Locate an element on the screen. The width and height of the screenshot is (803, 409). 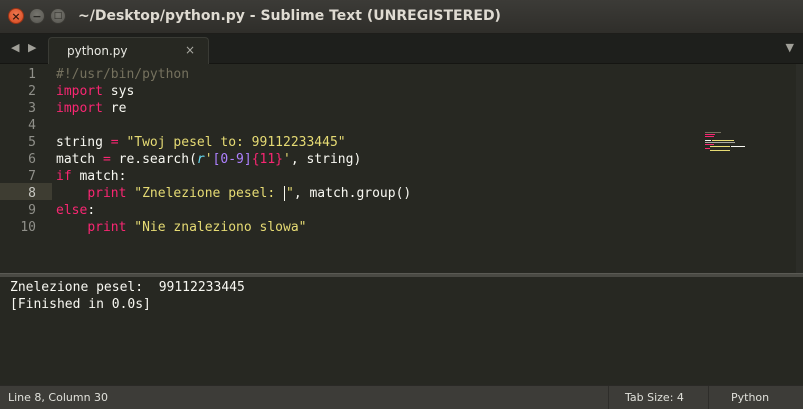
line-number: 1 is located at coordinates (32, 74).